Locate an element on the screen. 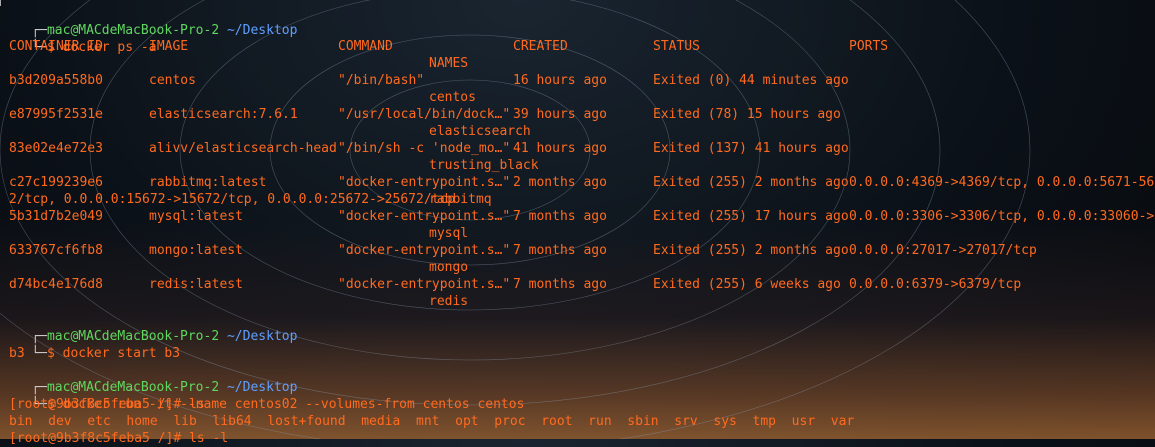  header-names: NAMES is located at coordinates (449, 63).